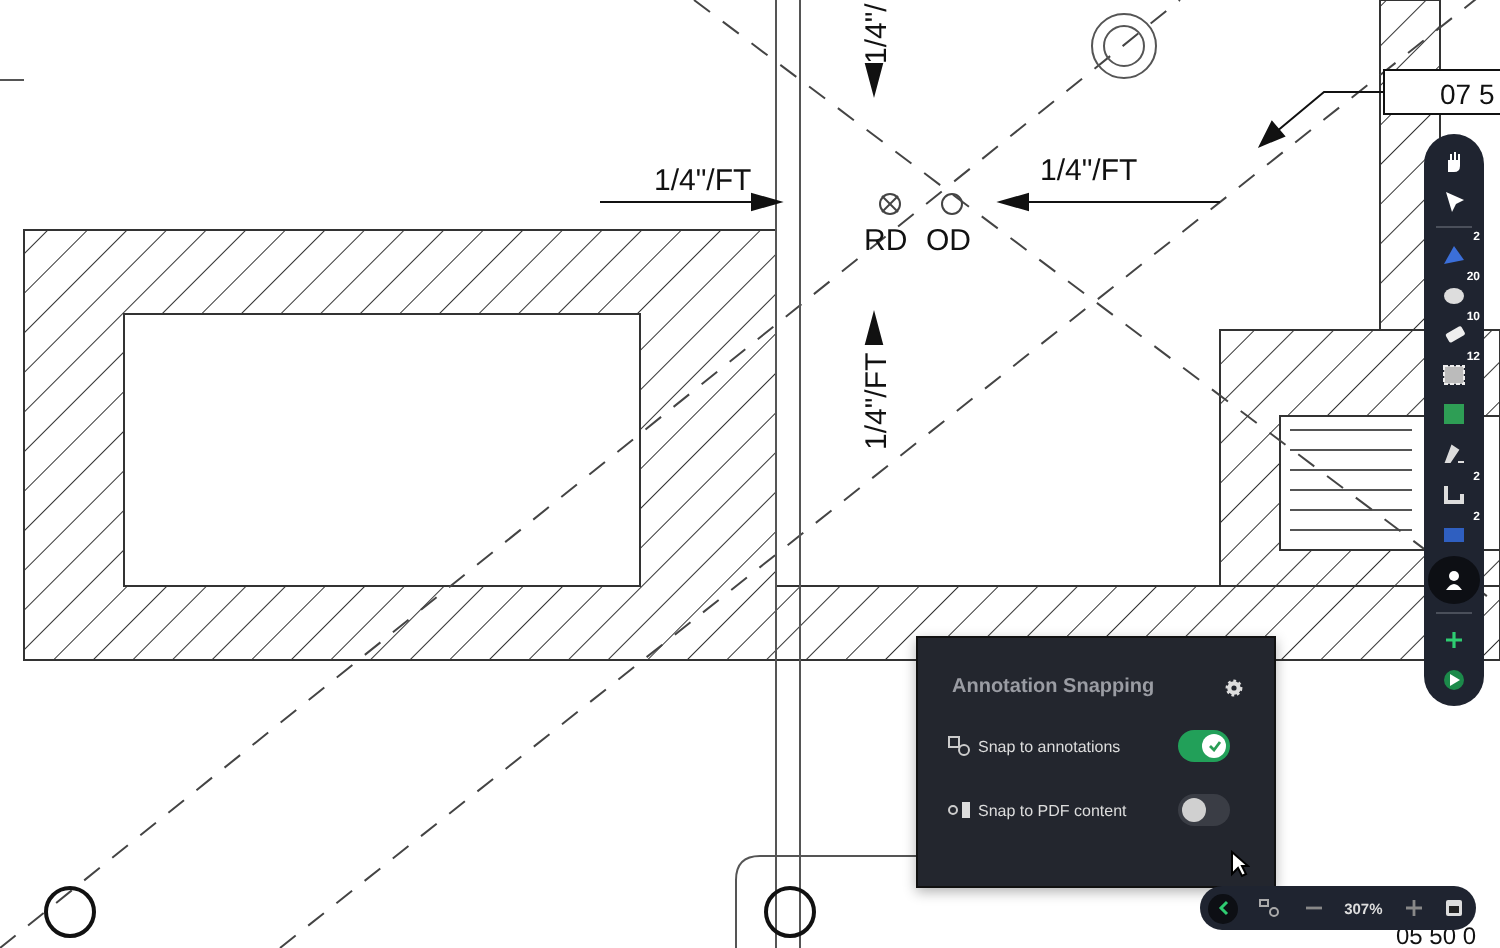  I want to click on pen-icon, so click(1454, 453).